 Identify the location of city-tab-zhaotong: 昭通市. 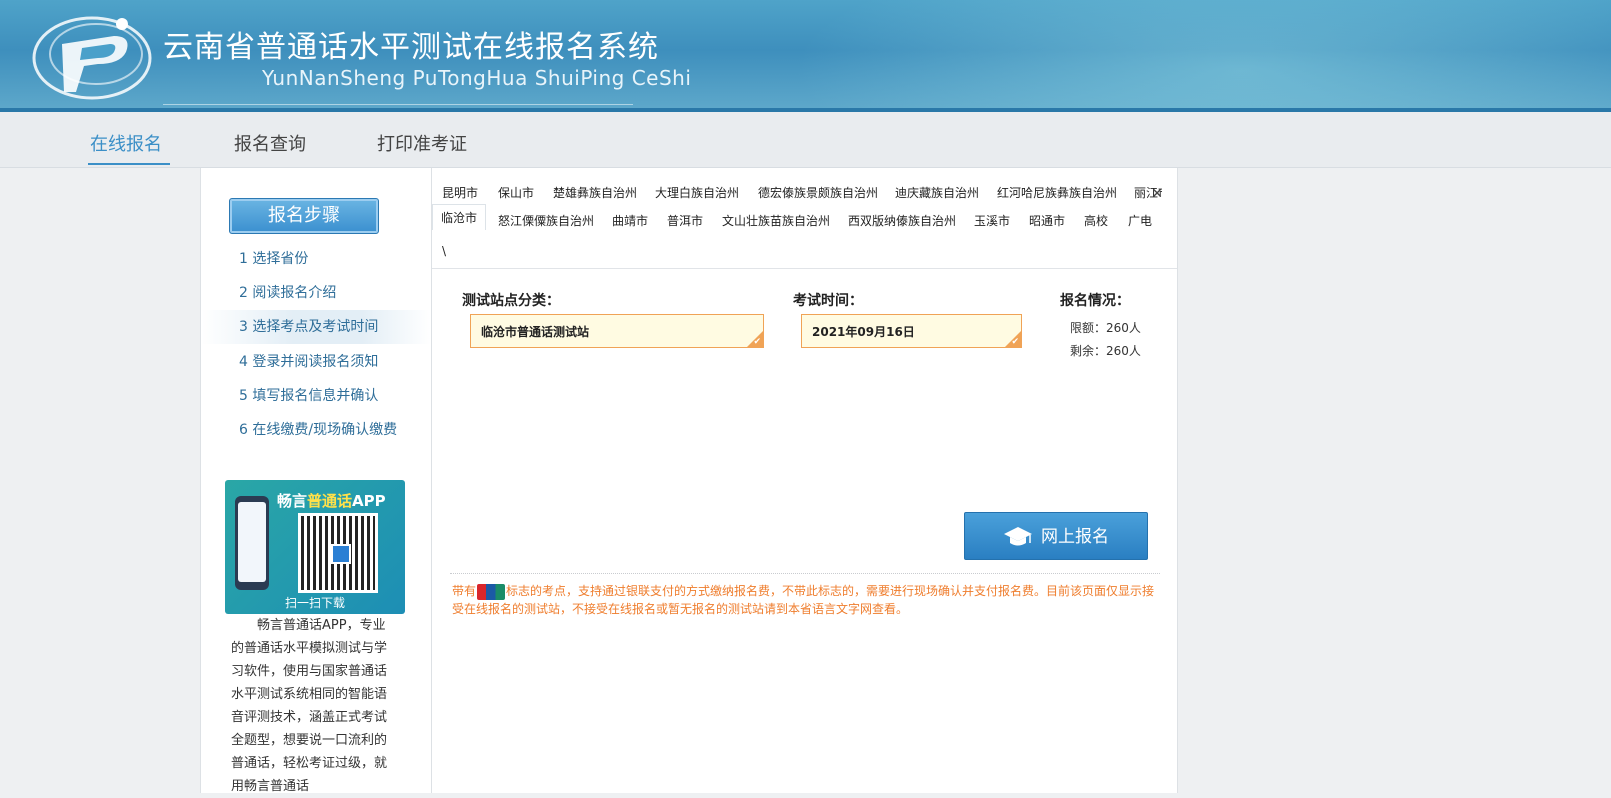
(1047, 220).